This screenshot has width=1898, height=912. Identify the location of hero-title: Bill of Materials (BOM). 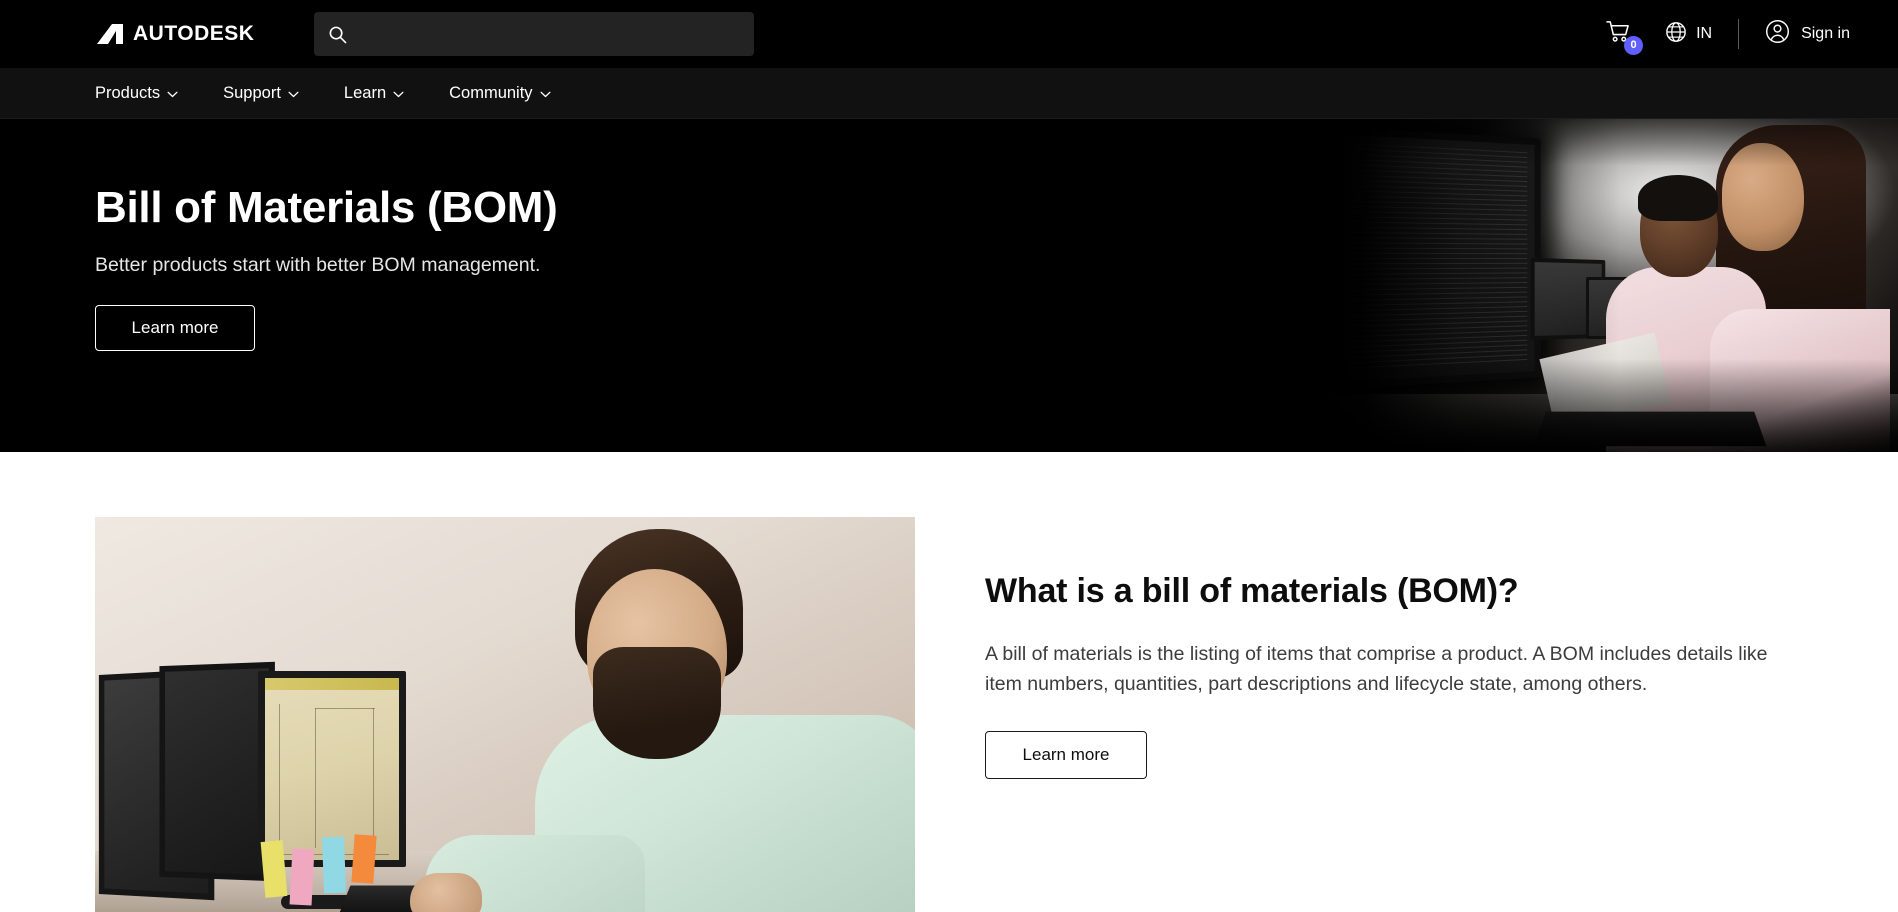
(326, 207).